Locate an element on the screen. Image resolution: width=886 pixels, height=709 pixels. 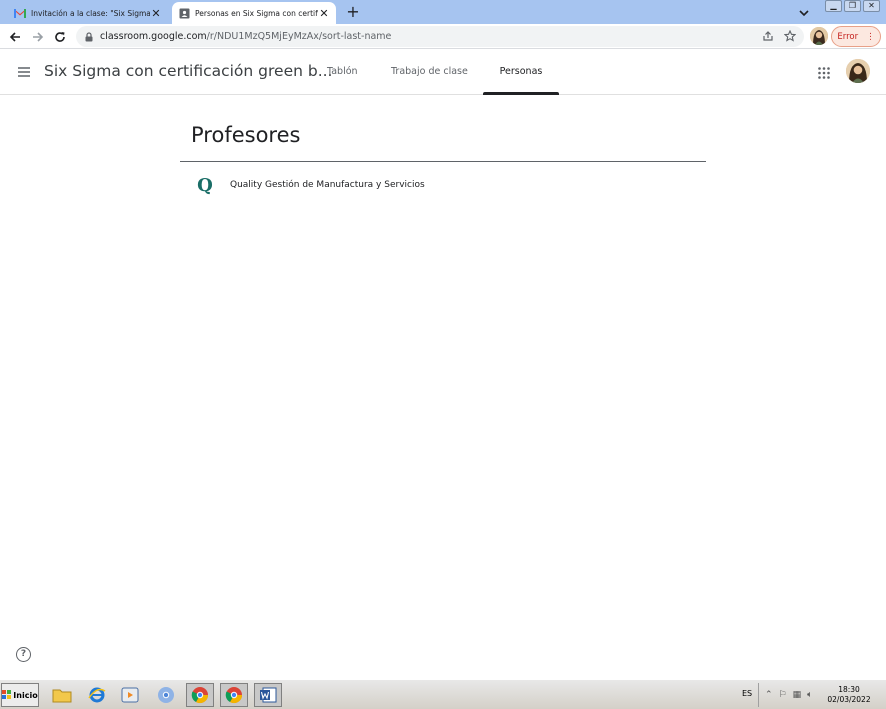
forward-arrow-icon is located at coordinates (37, 36).